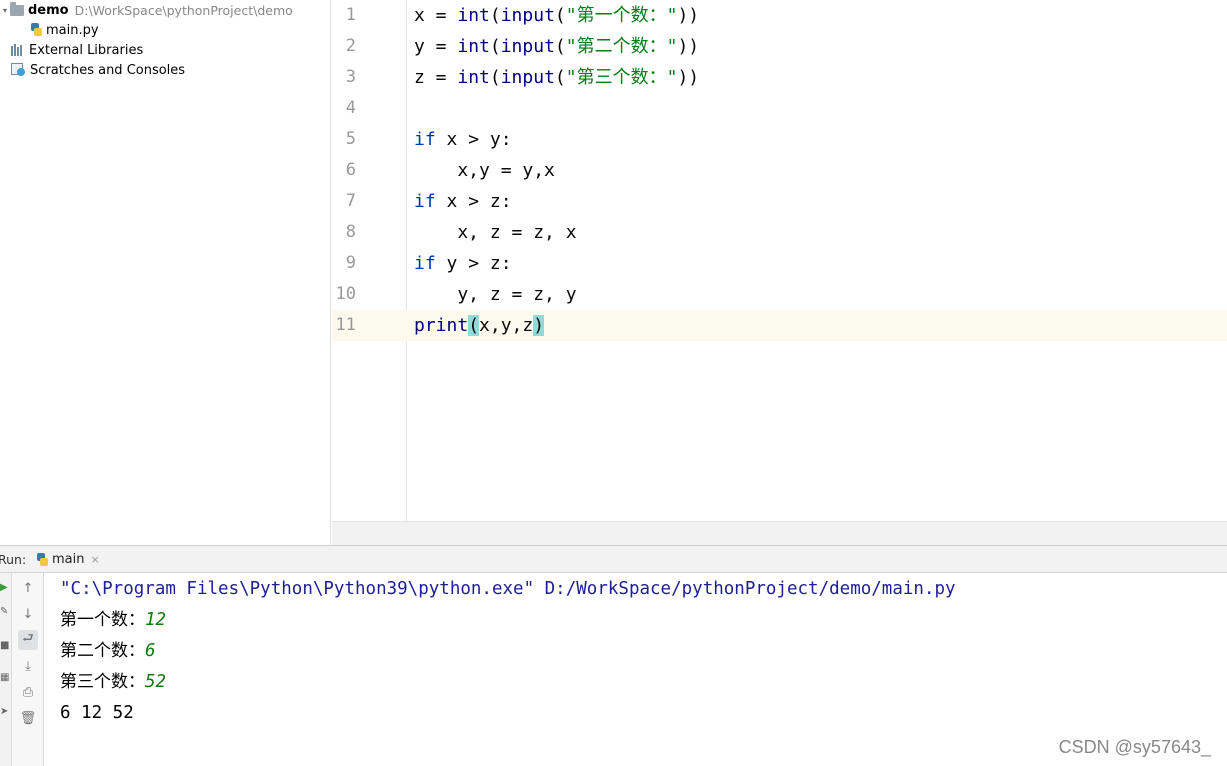 The width and height of the screenshot is (1227, 766). I want to click on console-toolbar: ↑ ↓ ⮐ ⤓ ⎙ 🗑, so click(28, 669).